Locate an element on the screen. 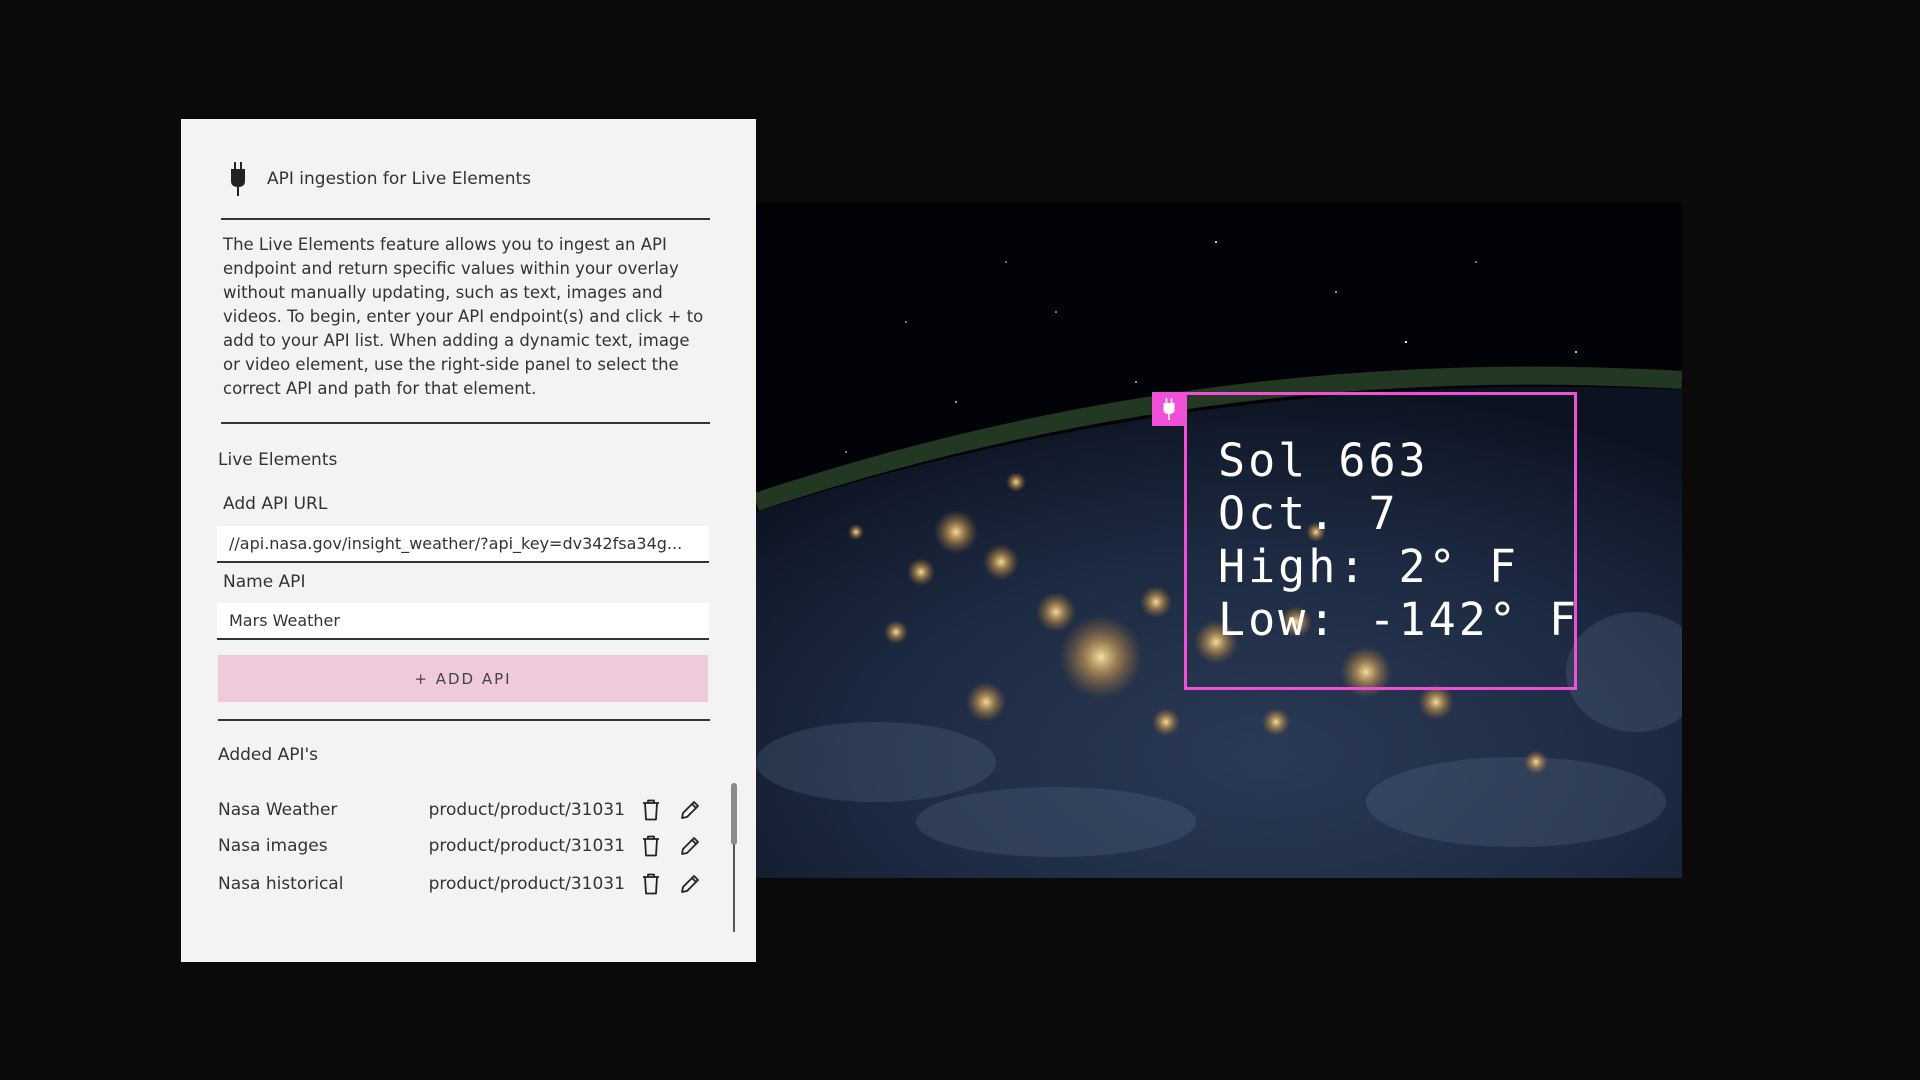 This screenshot has height=1080, width=1920. live-elements-label: Live Elements is located at coordinates (278, 460).